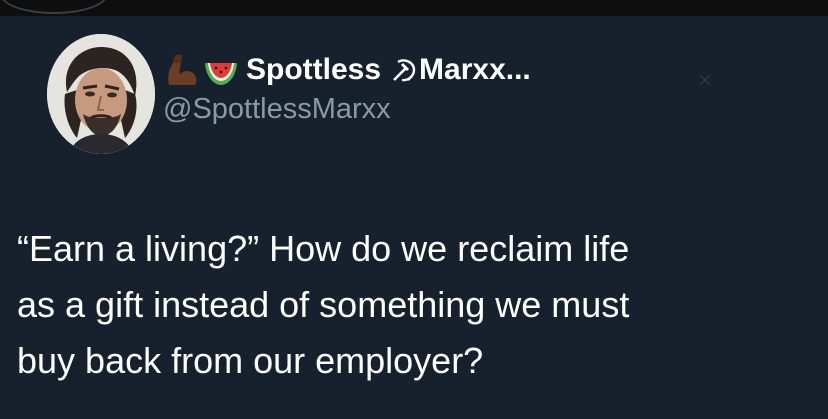 The width and height of the screenshot is (828, 419). What do you see at coordinates (314, 69) in the screenshot?
I see `display-name-prefix: Spottless` at bounding box center [314, 69].